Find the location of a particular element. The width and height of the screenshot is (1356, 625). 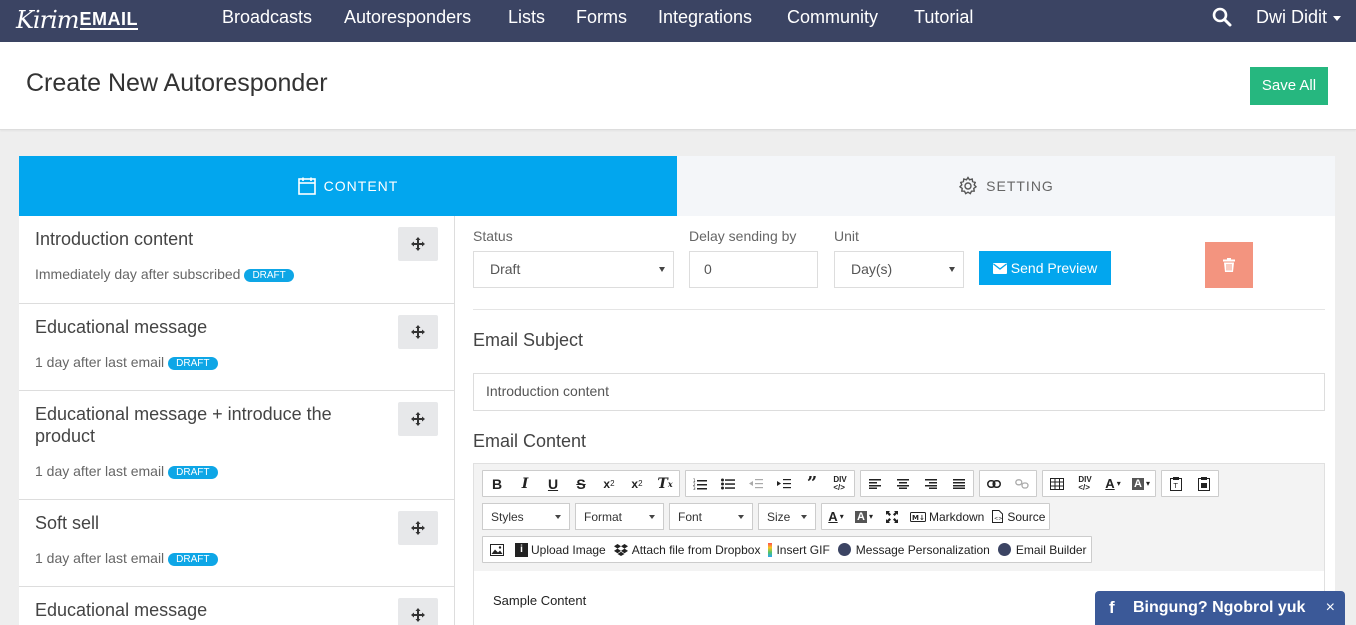

upload-image-button: i Upload Image is located at coordinates (560, 549).